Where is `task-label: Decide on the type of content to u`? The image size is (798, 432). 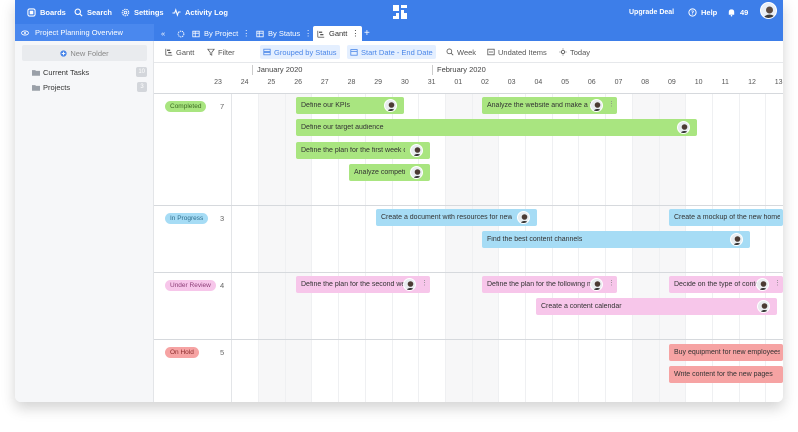
task-label: Decide on the type of content to u is located at coordinates (716, 284).